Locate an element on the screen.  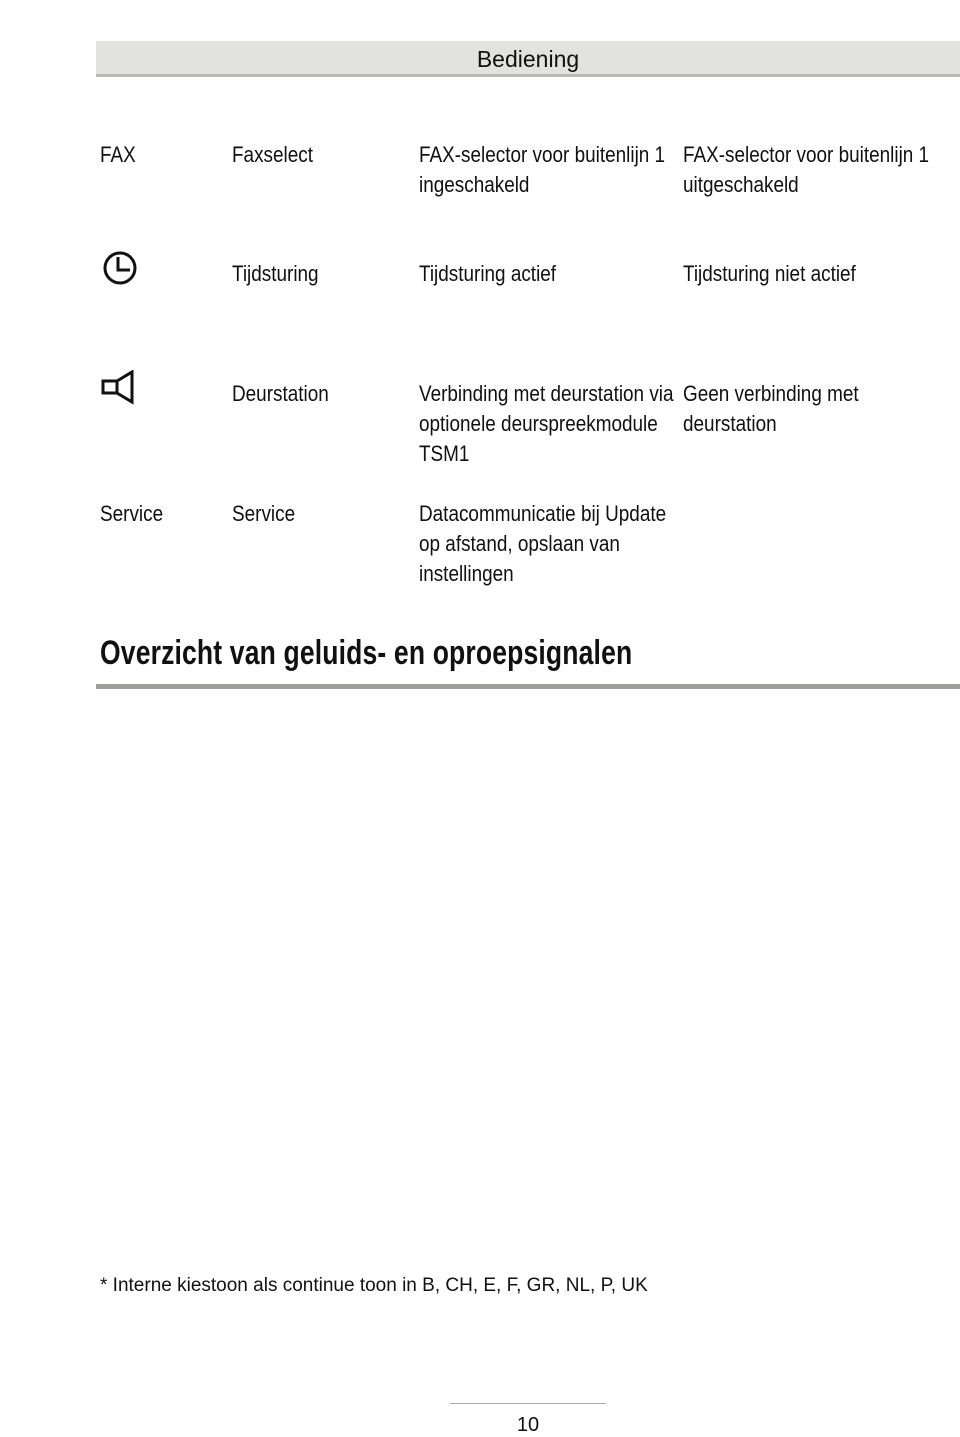
state-on-text: Verbinding met deurstation via is located at coordinates (546, 393).